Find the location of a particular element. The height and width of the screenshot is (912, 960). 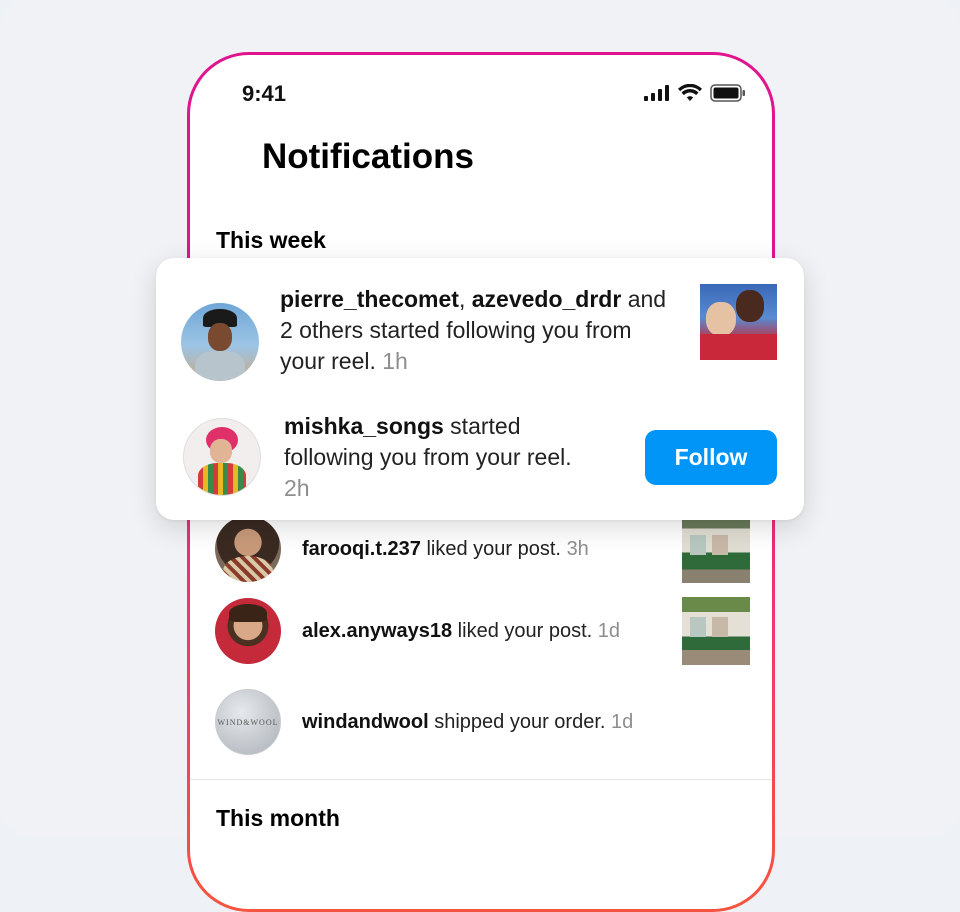

section-divider is located at coordinates (481, 779).